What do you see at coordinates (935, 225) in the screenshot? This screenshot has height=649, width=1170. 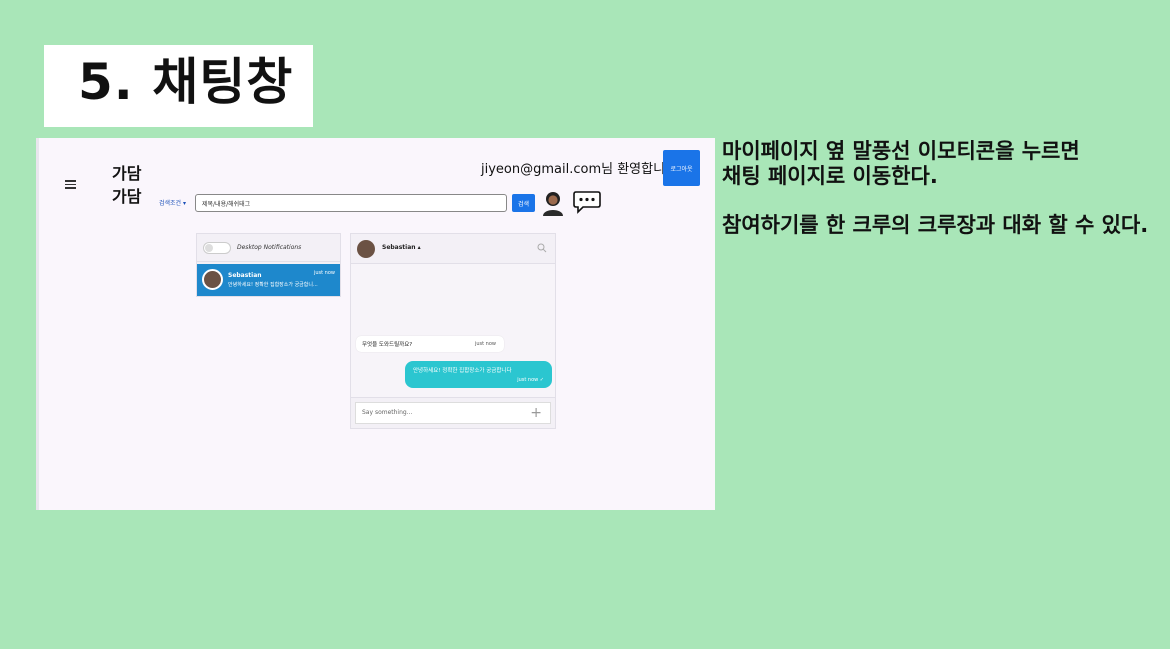 I see `caption-line-3: 참여하기를 한 크루의 크루장과 대화 할 수 있다.` at bounding box center [935, 225].